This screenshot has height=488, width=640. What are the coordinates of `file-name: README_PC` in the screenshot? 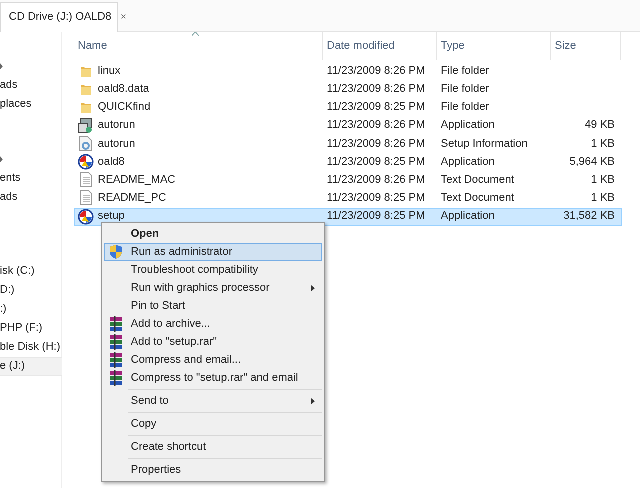 It's located at (132, 198).